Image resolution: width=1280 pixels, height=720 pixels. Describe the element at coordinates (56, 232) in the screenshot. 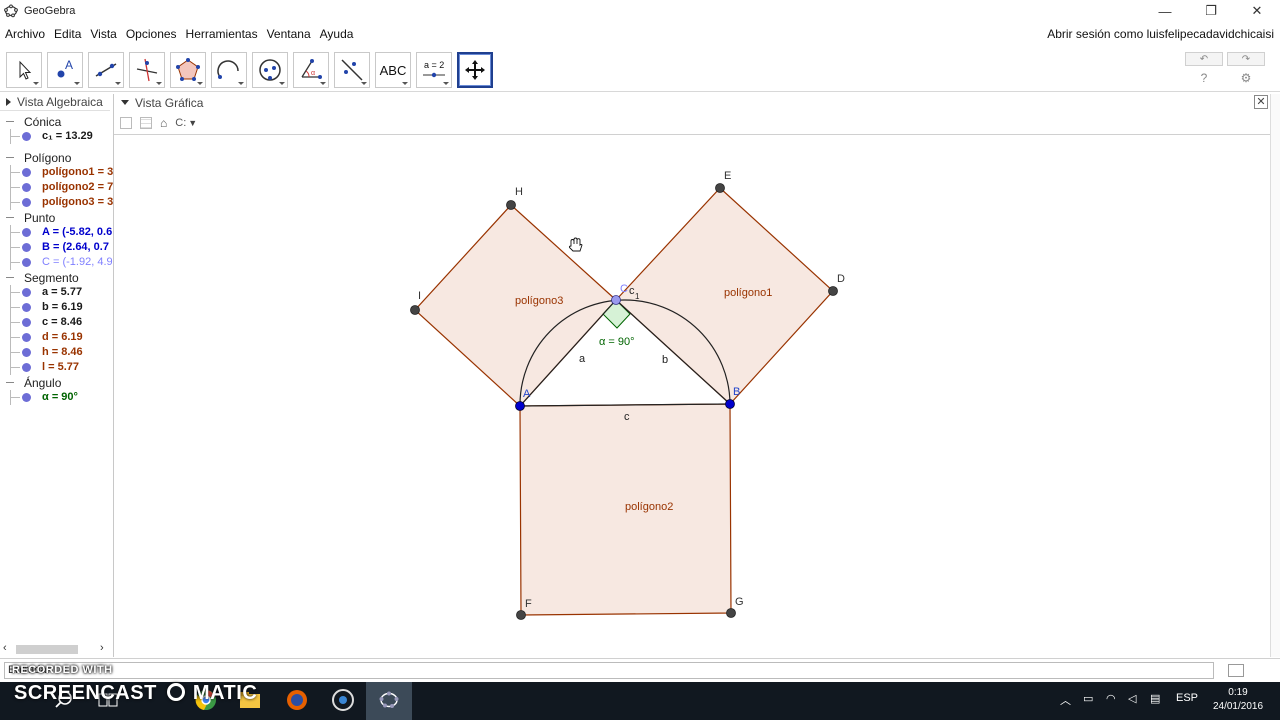

I see `algebra-item-point-a: A = (-5.82, 0.6` at that location.